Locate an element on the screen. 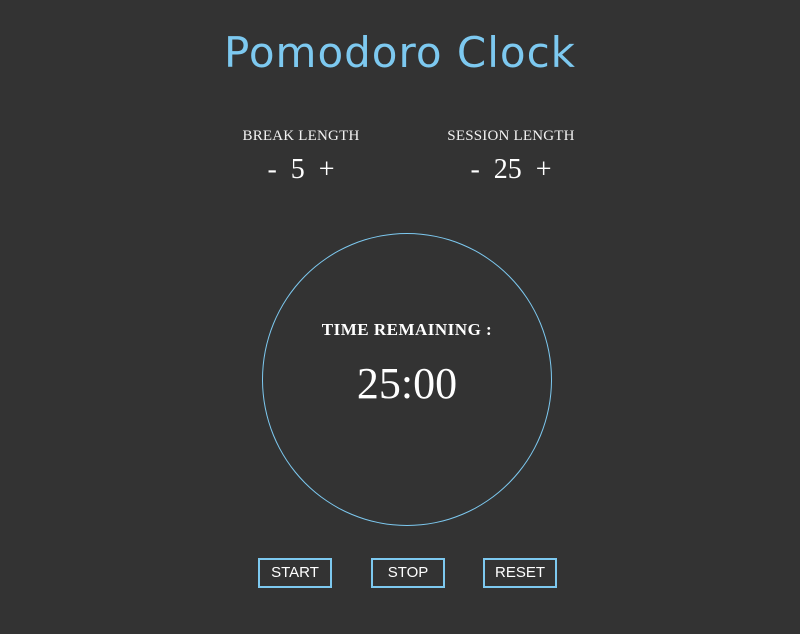 Image resolution: width=800 pixels, height=634 pixels. session-length-controls: - 25 + is located at coordinates (511, 170).